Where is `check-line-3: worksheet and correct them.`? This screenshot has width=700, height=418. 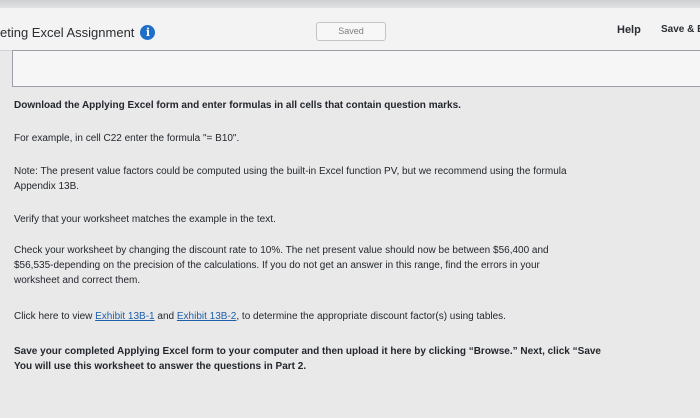
check-line-3: worksheet and correct them. is located at coordinates (77, 280).